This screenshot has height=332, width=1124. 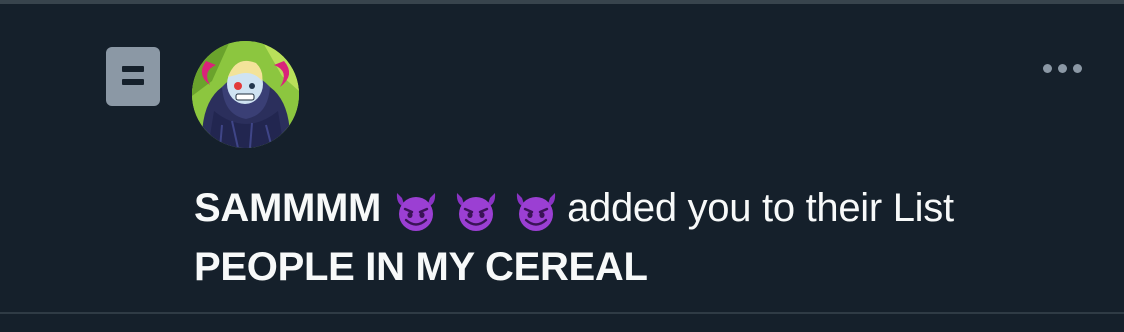 What do you see at coordinates (644, 267) in the screenshot?
I see `list-name-link: PEOPLE IN MY CEREAL` at bounding box center [644, 267].